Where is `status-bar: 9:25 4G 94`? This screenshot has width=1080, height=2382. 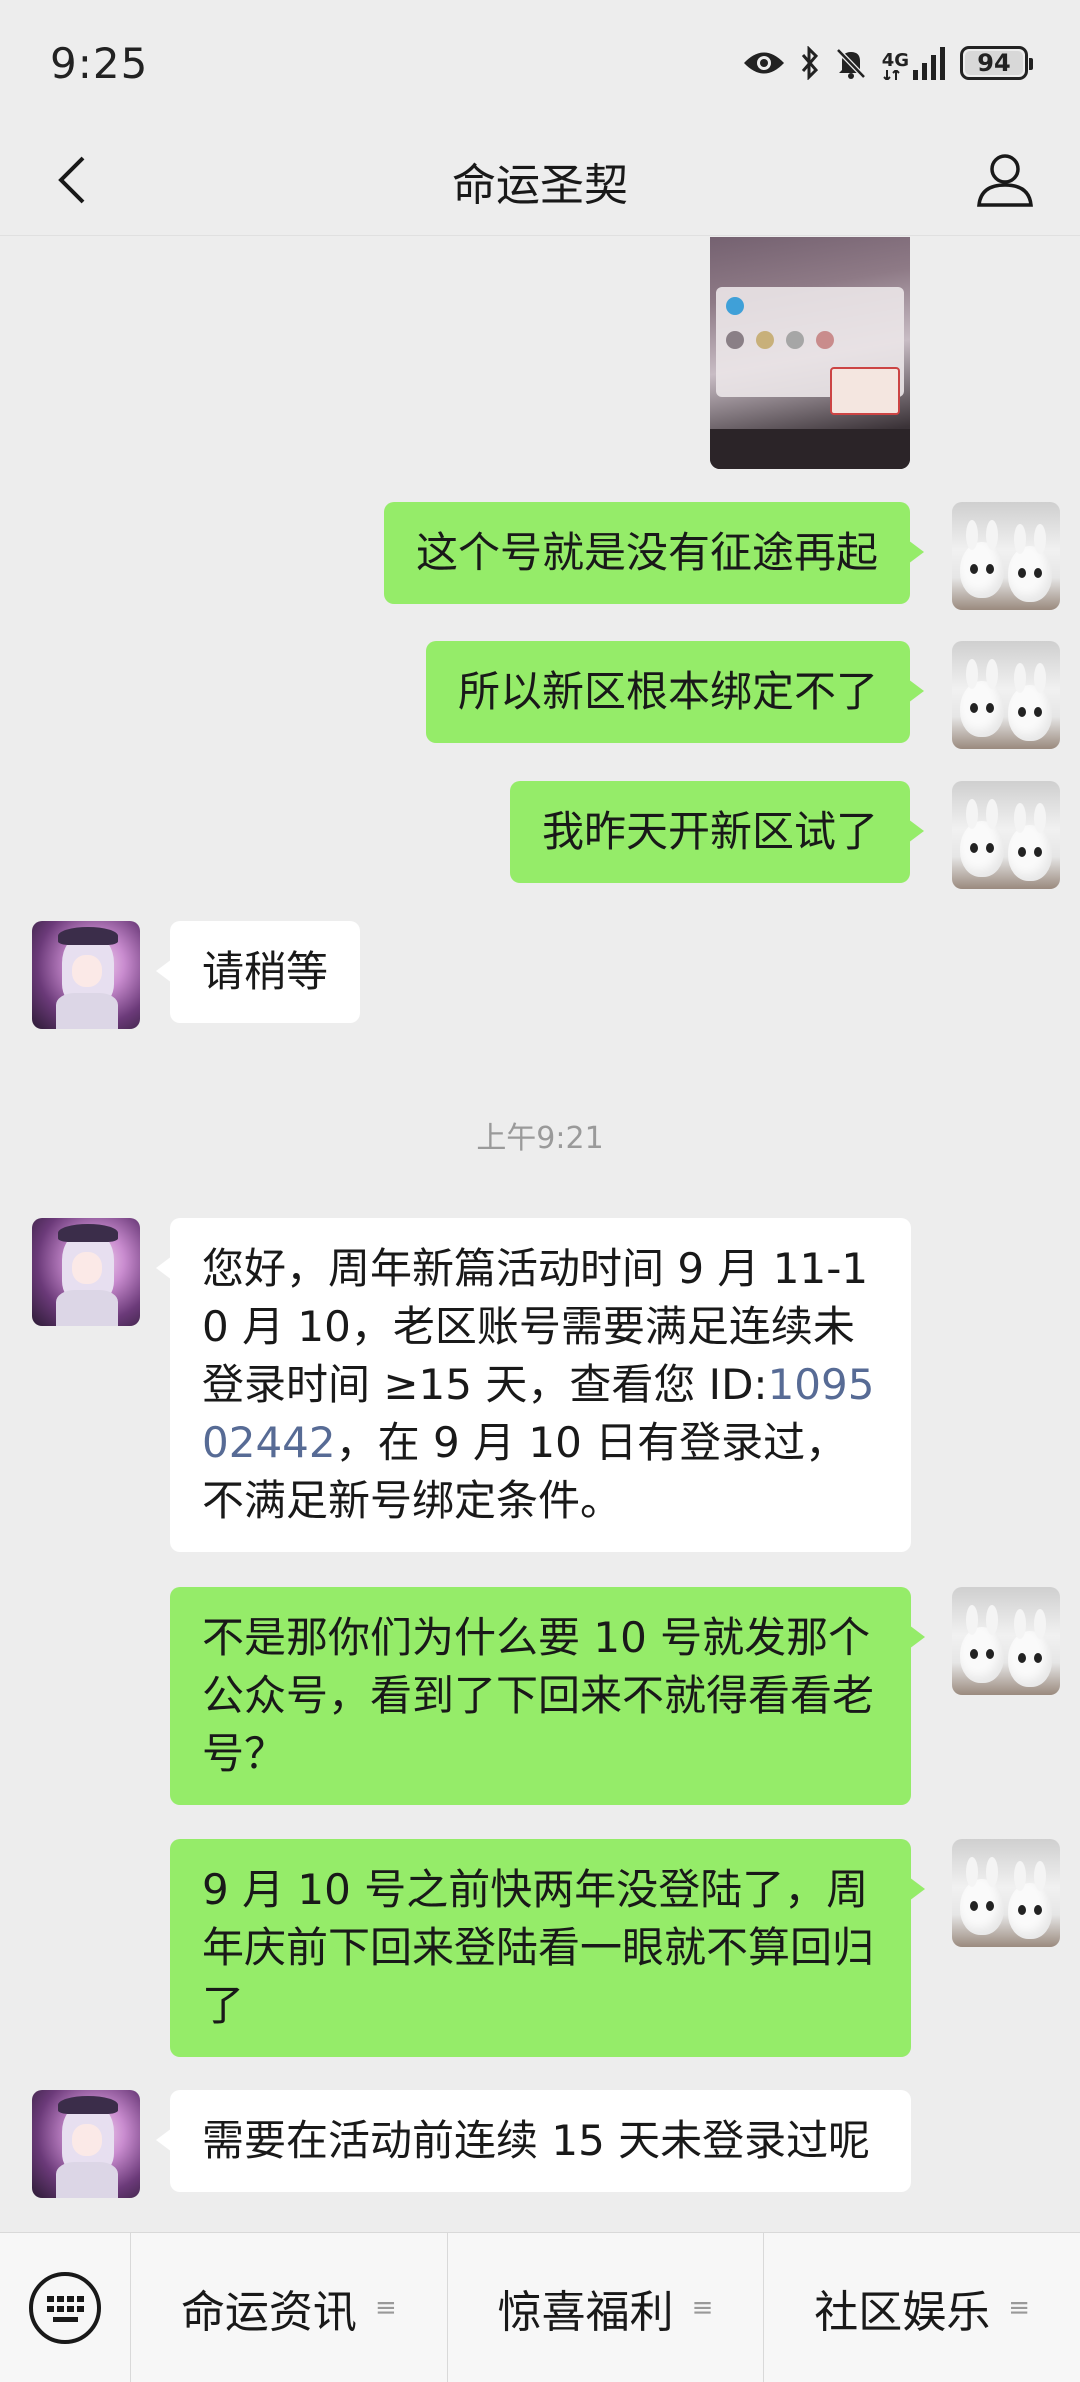 status-bar: 9:25 4G 94 is located at coordinates (540, 63).